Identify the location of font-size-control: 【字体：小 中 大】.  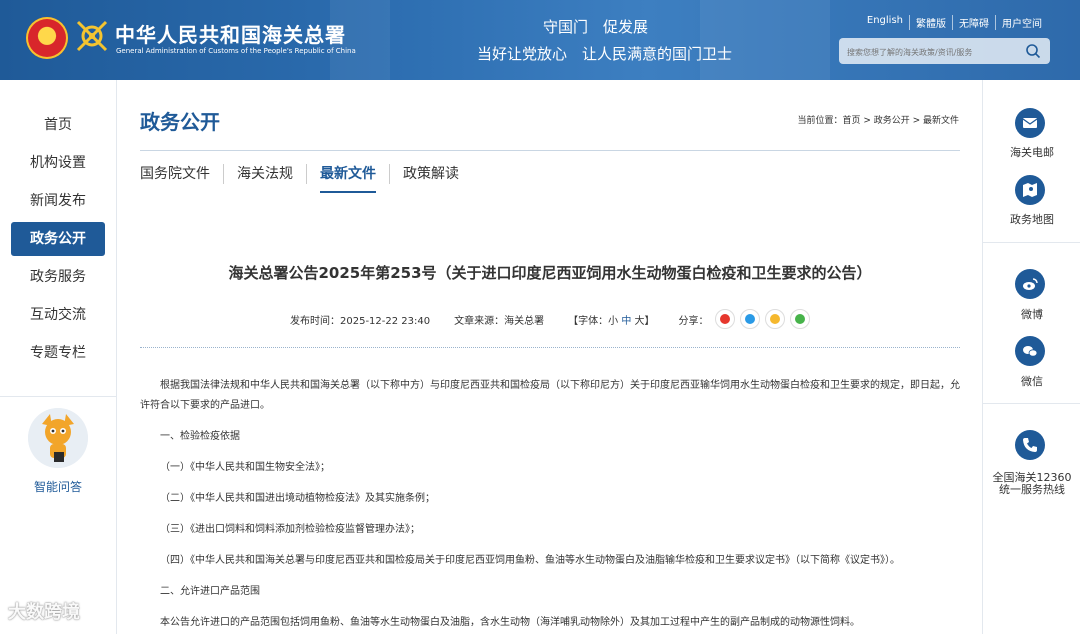
(611, 319).